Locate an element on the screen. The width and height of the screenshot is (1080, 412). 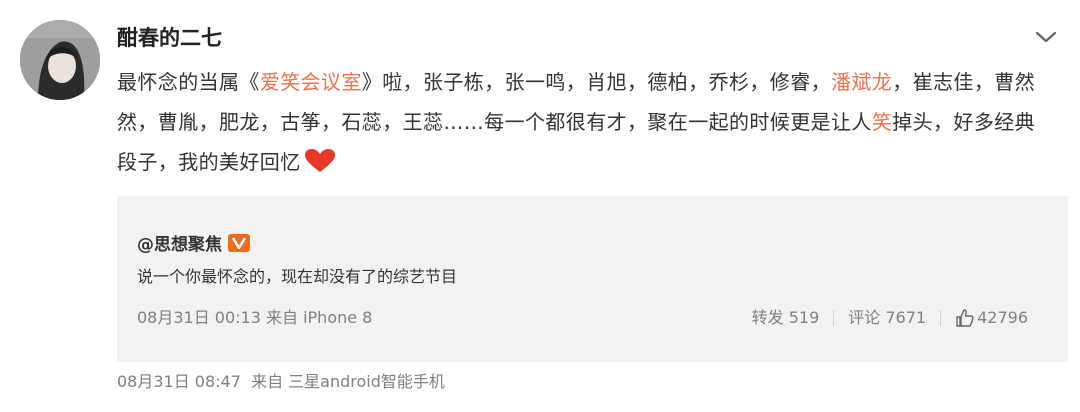
post-text-part: 》啦，张子栋，张一鸣，肖旭，德柏，乔杉，修睿， is located at coordinates (596, 82).